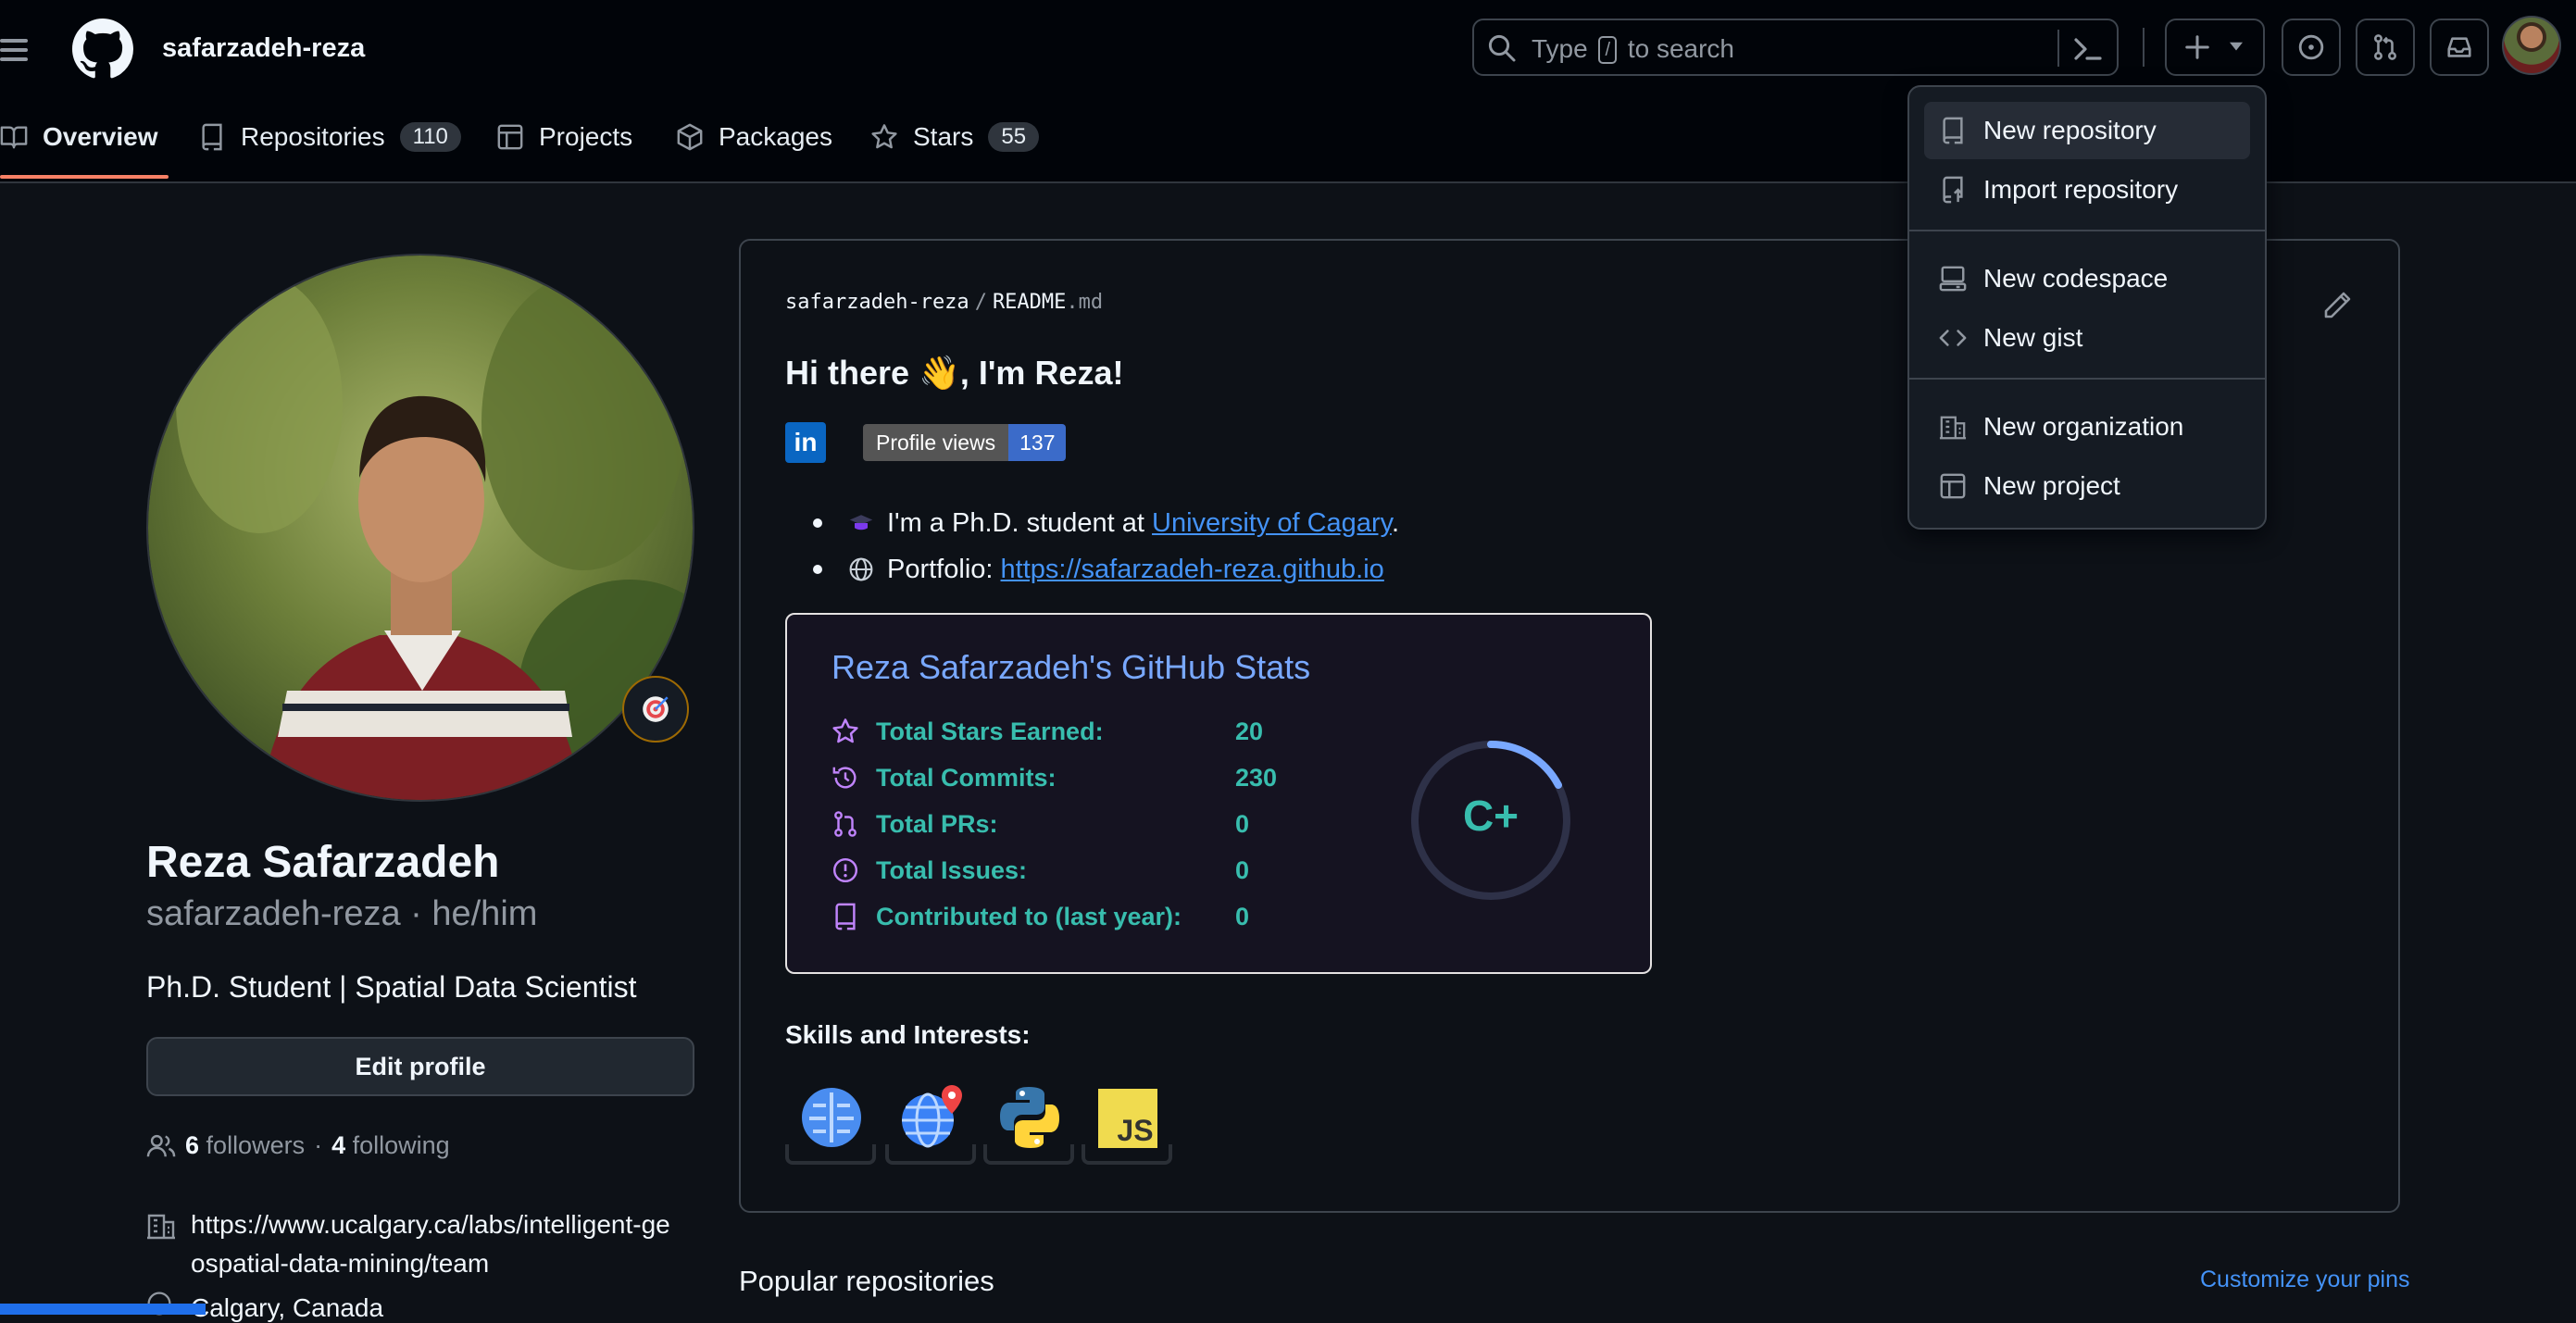  I want to click on search-divider, so click(2058, 48).